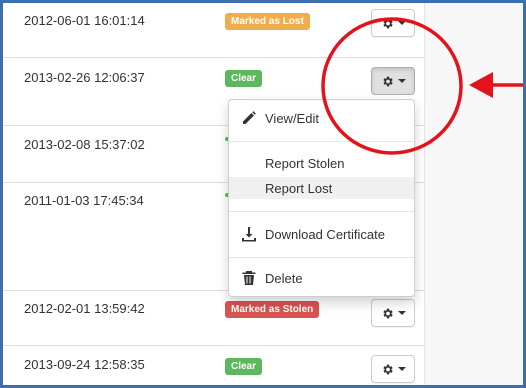  I want to click on row-timestamp: 2012-02-01 13:59:42, so click(84, 308).